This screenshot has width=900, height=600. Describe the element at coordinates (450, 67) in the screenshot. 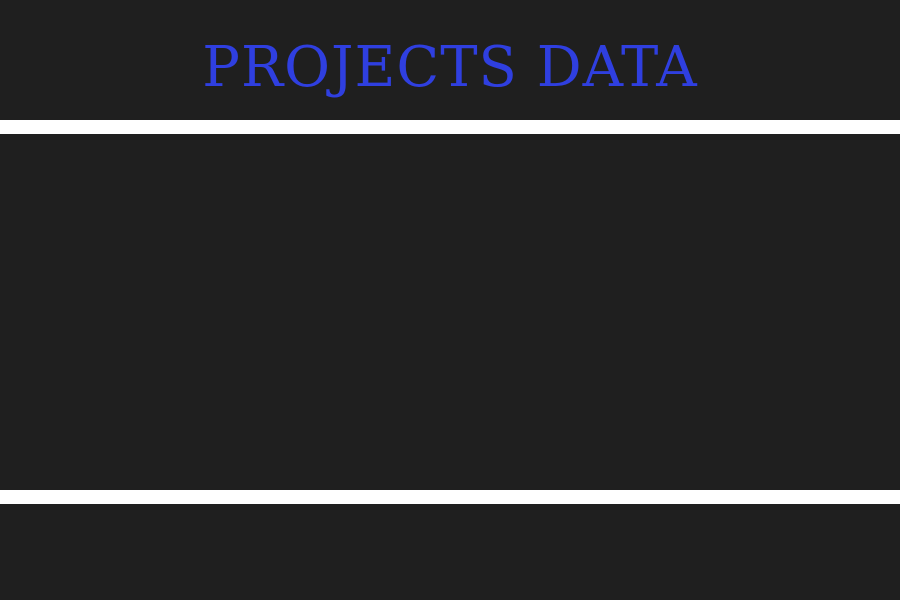

I see `page-title: PROJECTS DATA` at that location.